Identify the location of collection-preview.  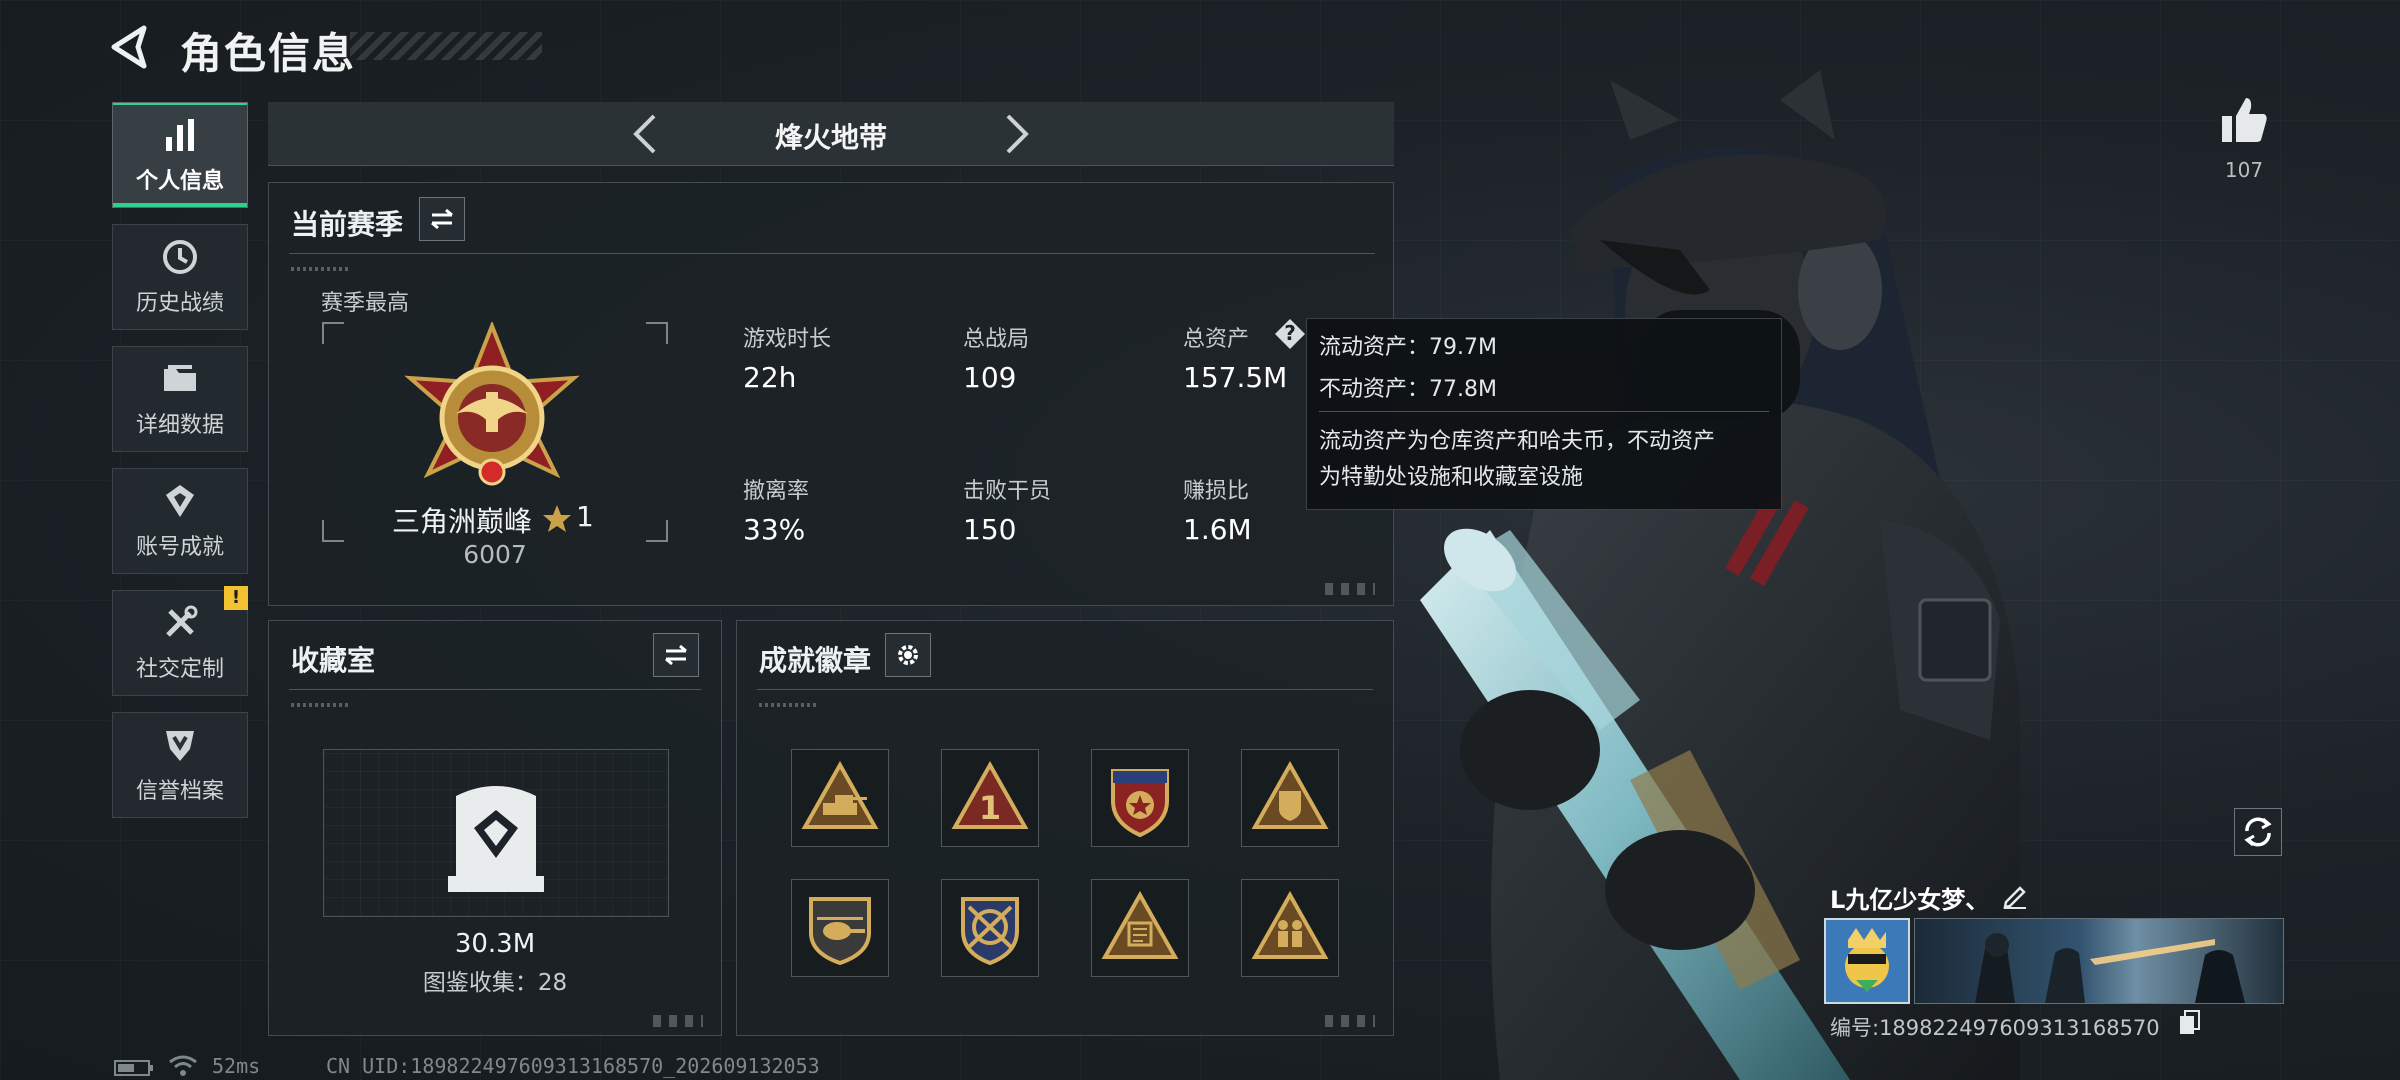
(496, 833).